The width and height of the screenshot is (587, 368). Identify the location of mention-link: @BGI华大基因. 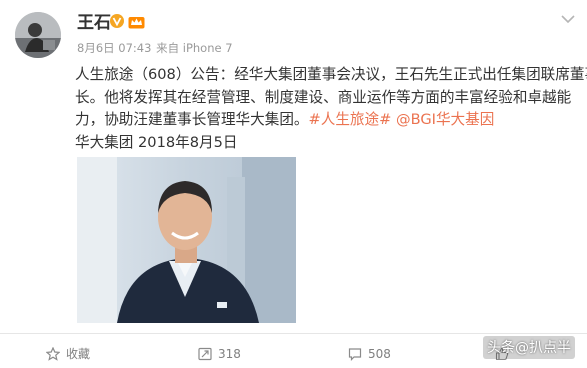
(445, 119).